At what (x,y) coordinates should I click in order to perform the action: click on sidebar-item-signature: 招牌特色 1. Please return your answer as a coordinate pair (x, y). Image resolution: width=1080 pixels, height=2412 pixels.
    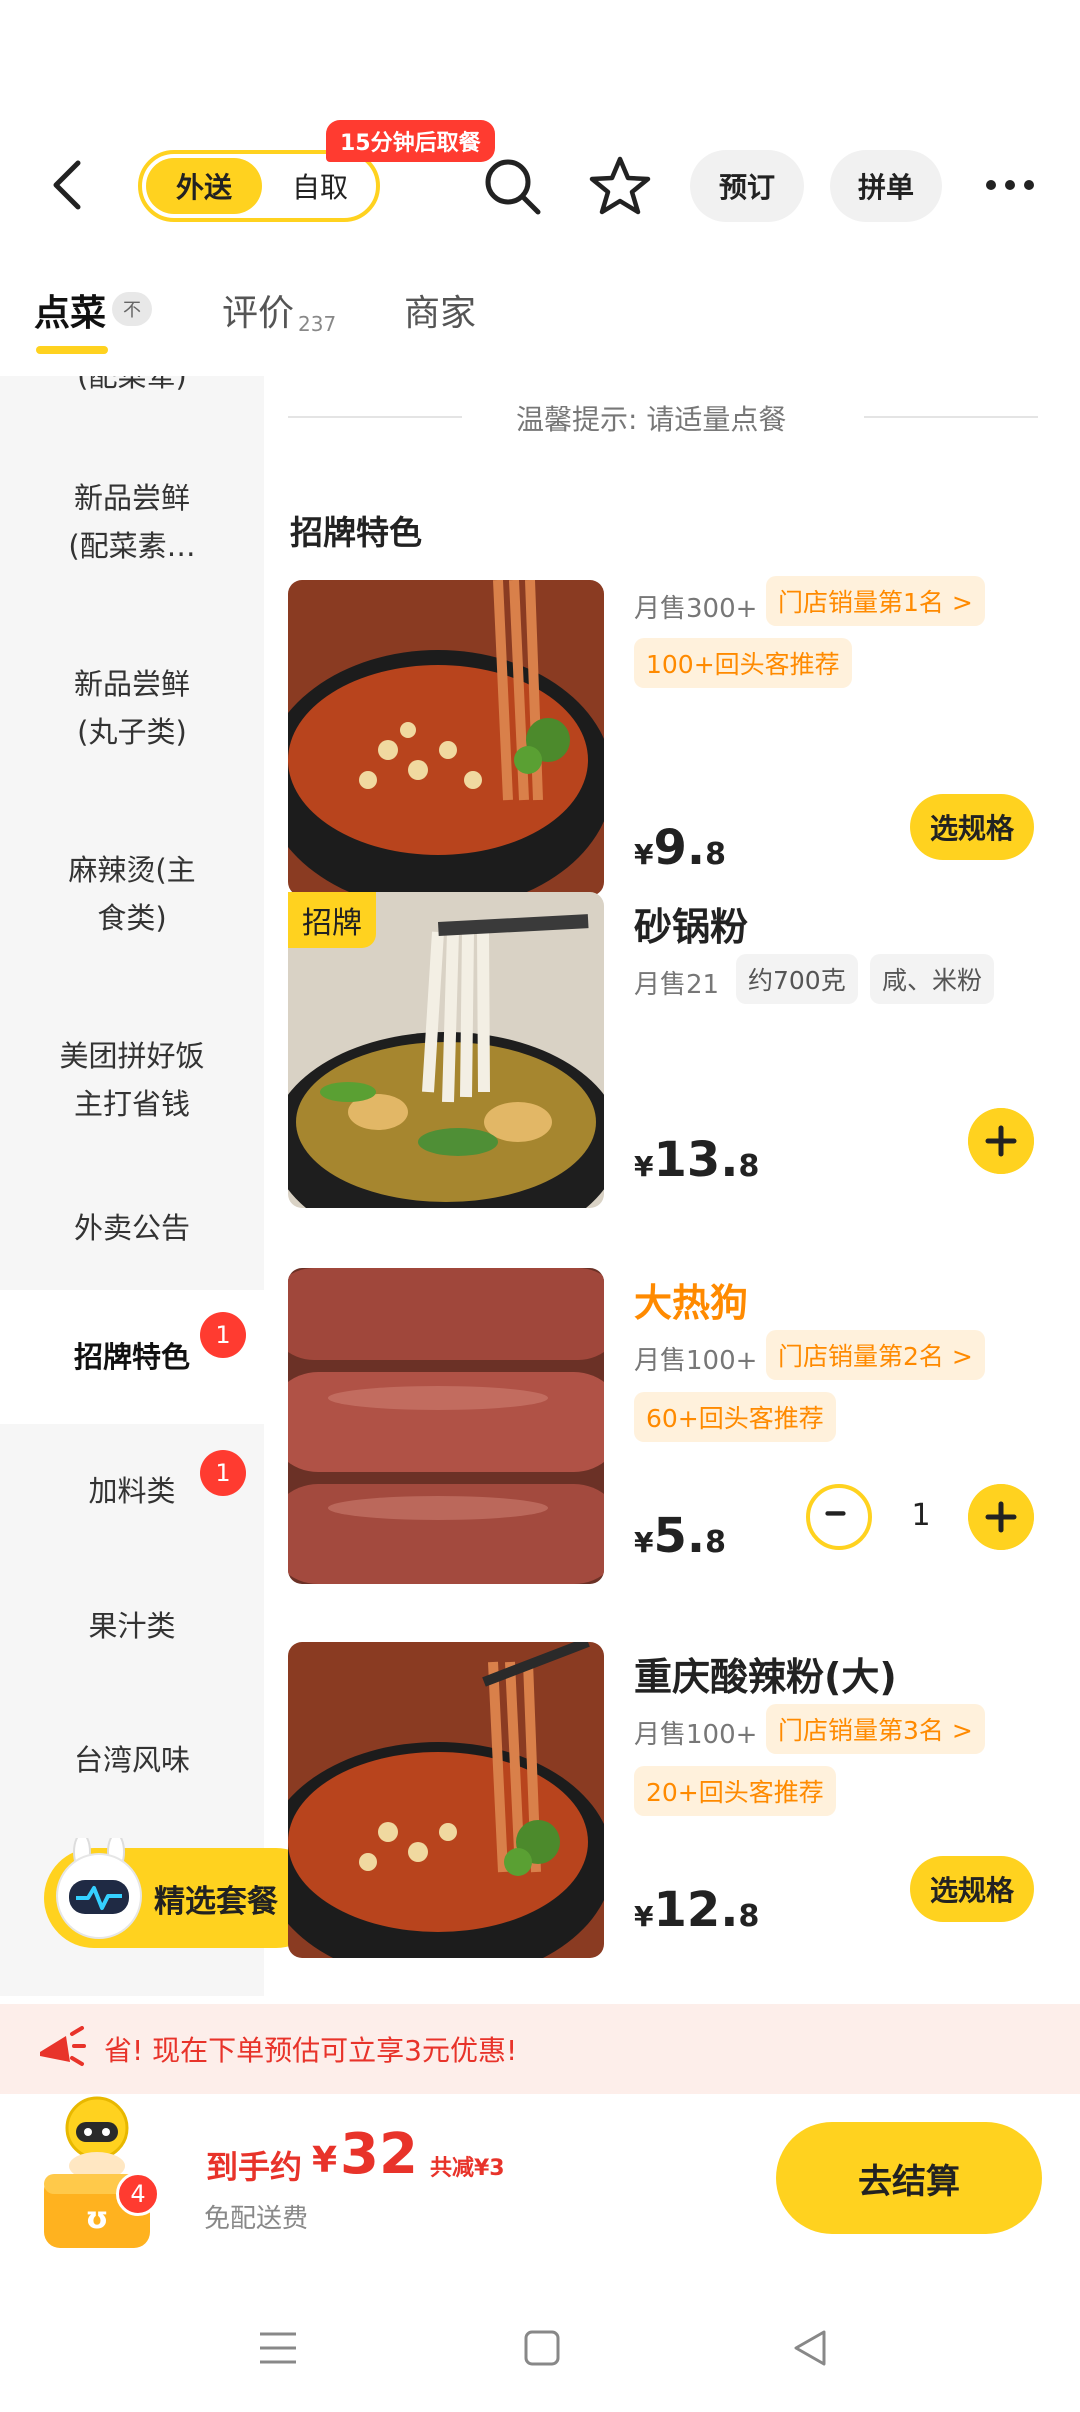
    Looking at the image, I should click on (132, 1357).